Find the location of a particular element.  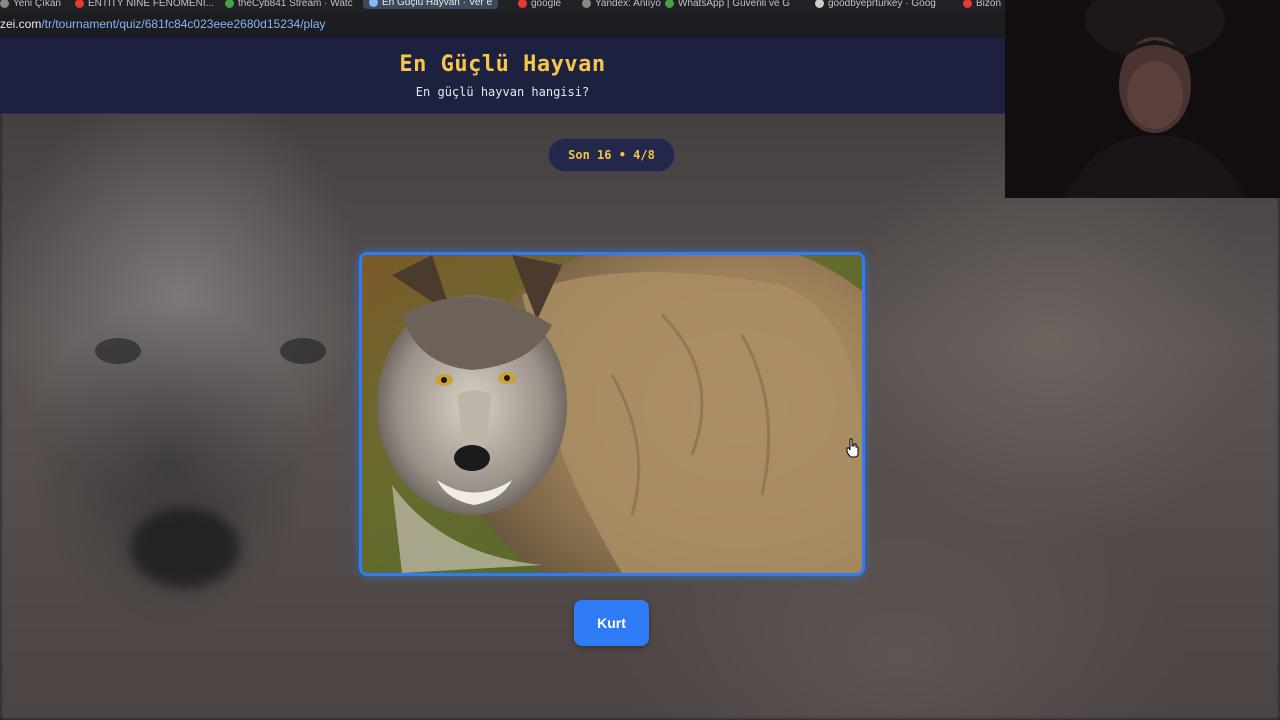

browser-tab: Yandex: Anlıyo is located at coordinates (621, 5).